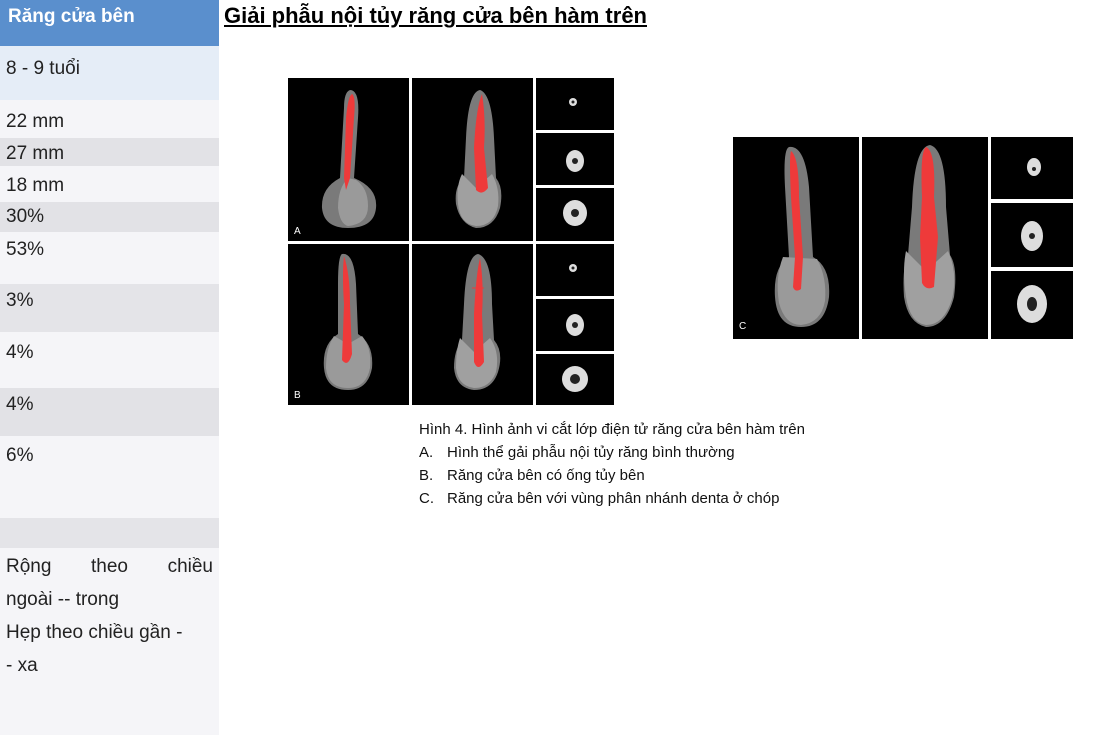 The width and height of the screenshot is (1111, 735). I want to click on shape-line: - xa, so click(22, 665).